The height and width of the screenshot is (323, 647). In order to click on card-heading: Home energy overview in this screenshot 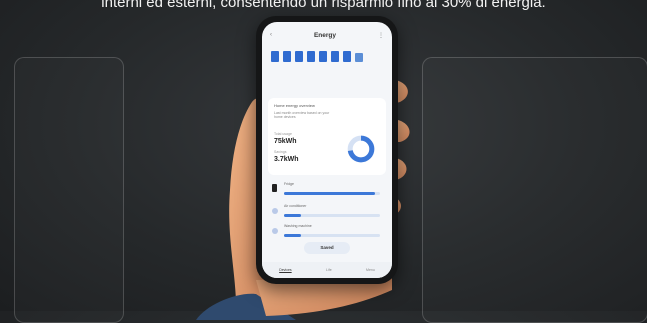, I will do `click(294, 105)`.